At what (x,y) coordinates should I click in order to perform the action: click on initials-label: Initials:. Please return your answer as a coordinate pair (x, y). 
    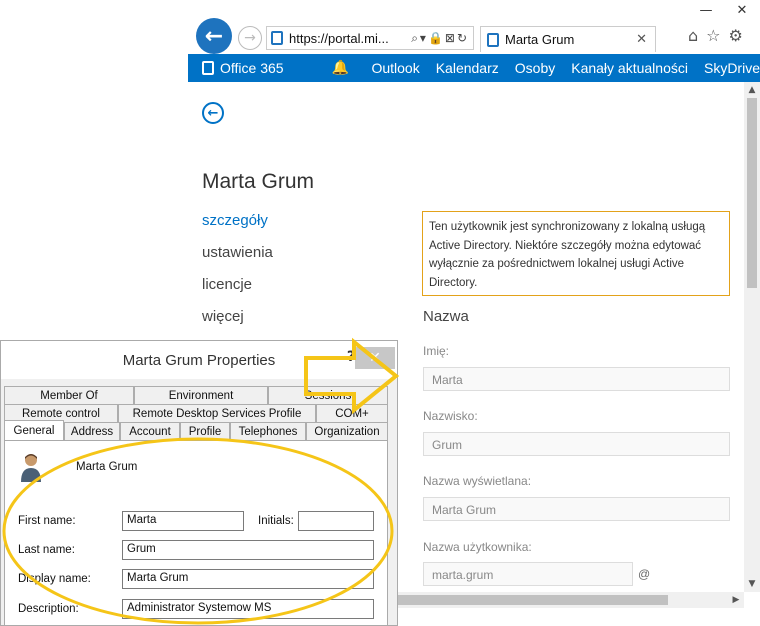
    Looking at the image, I should click on (276, 521).